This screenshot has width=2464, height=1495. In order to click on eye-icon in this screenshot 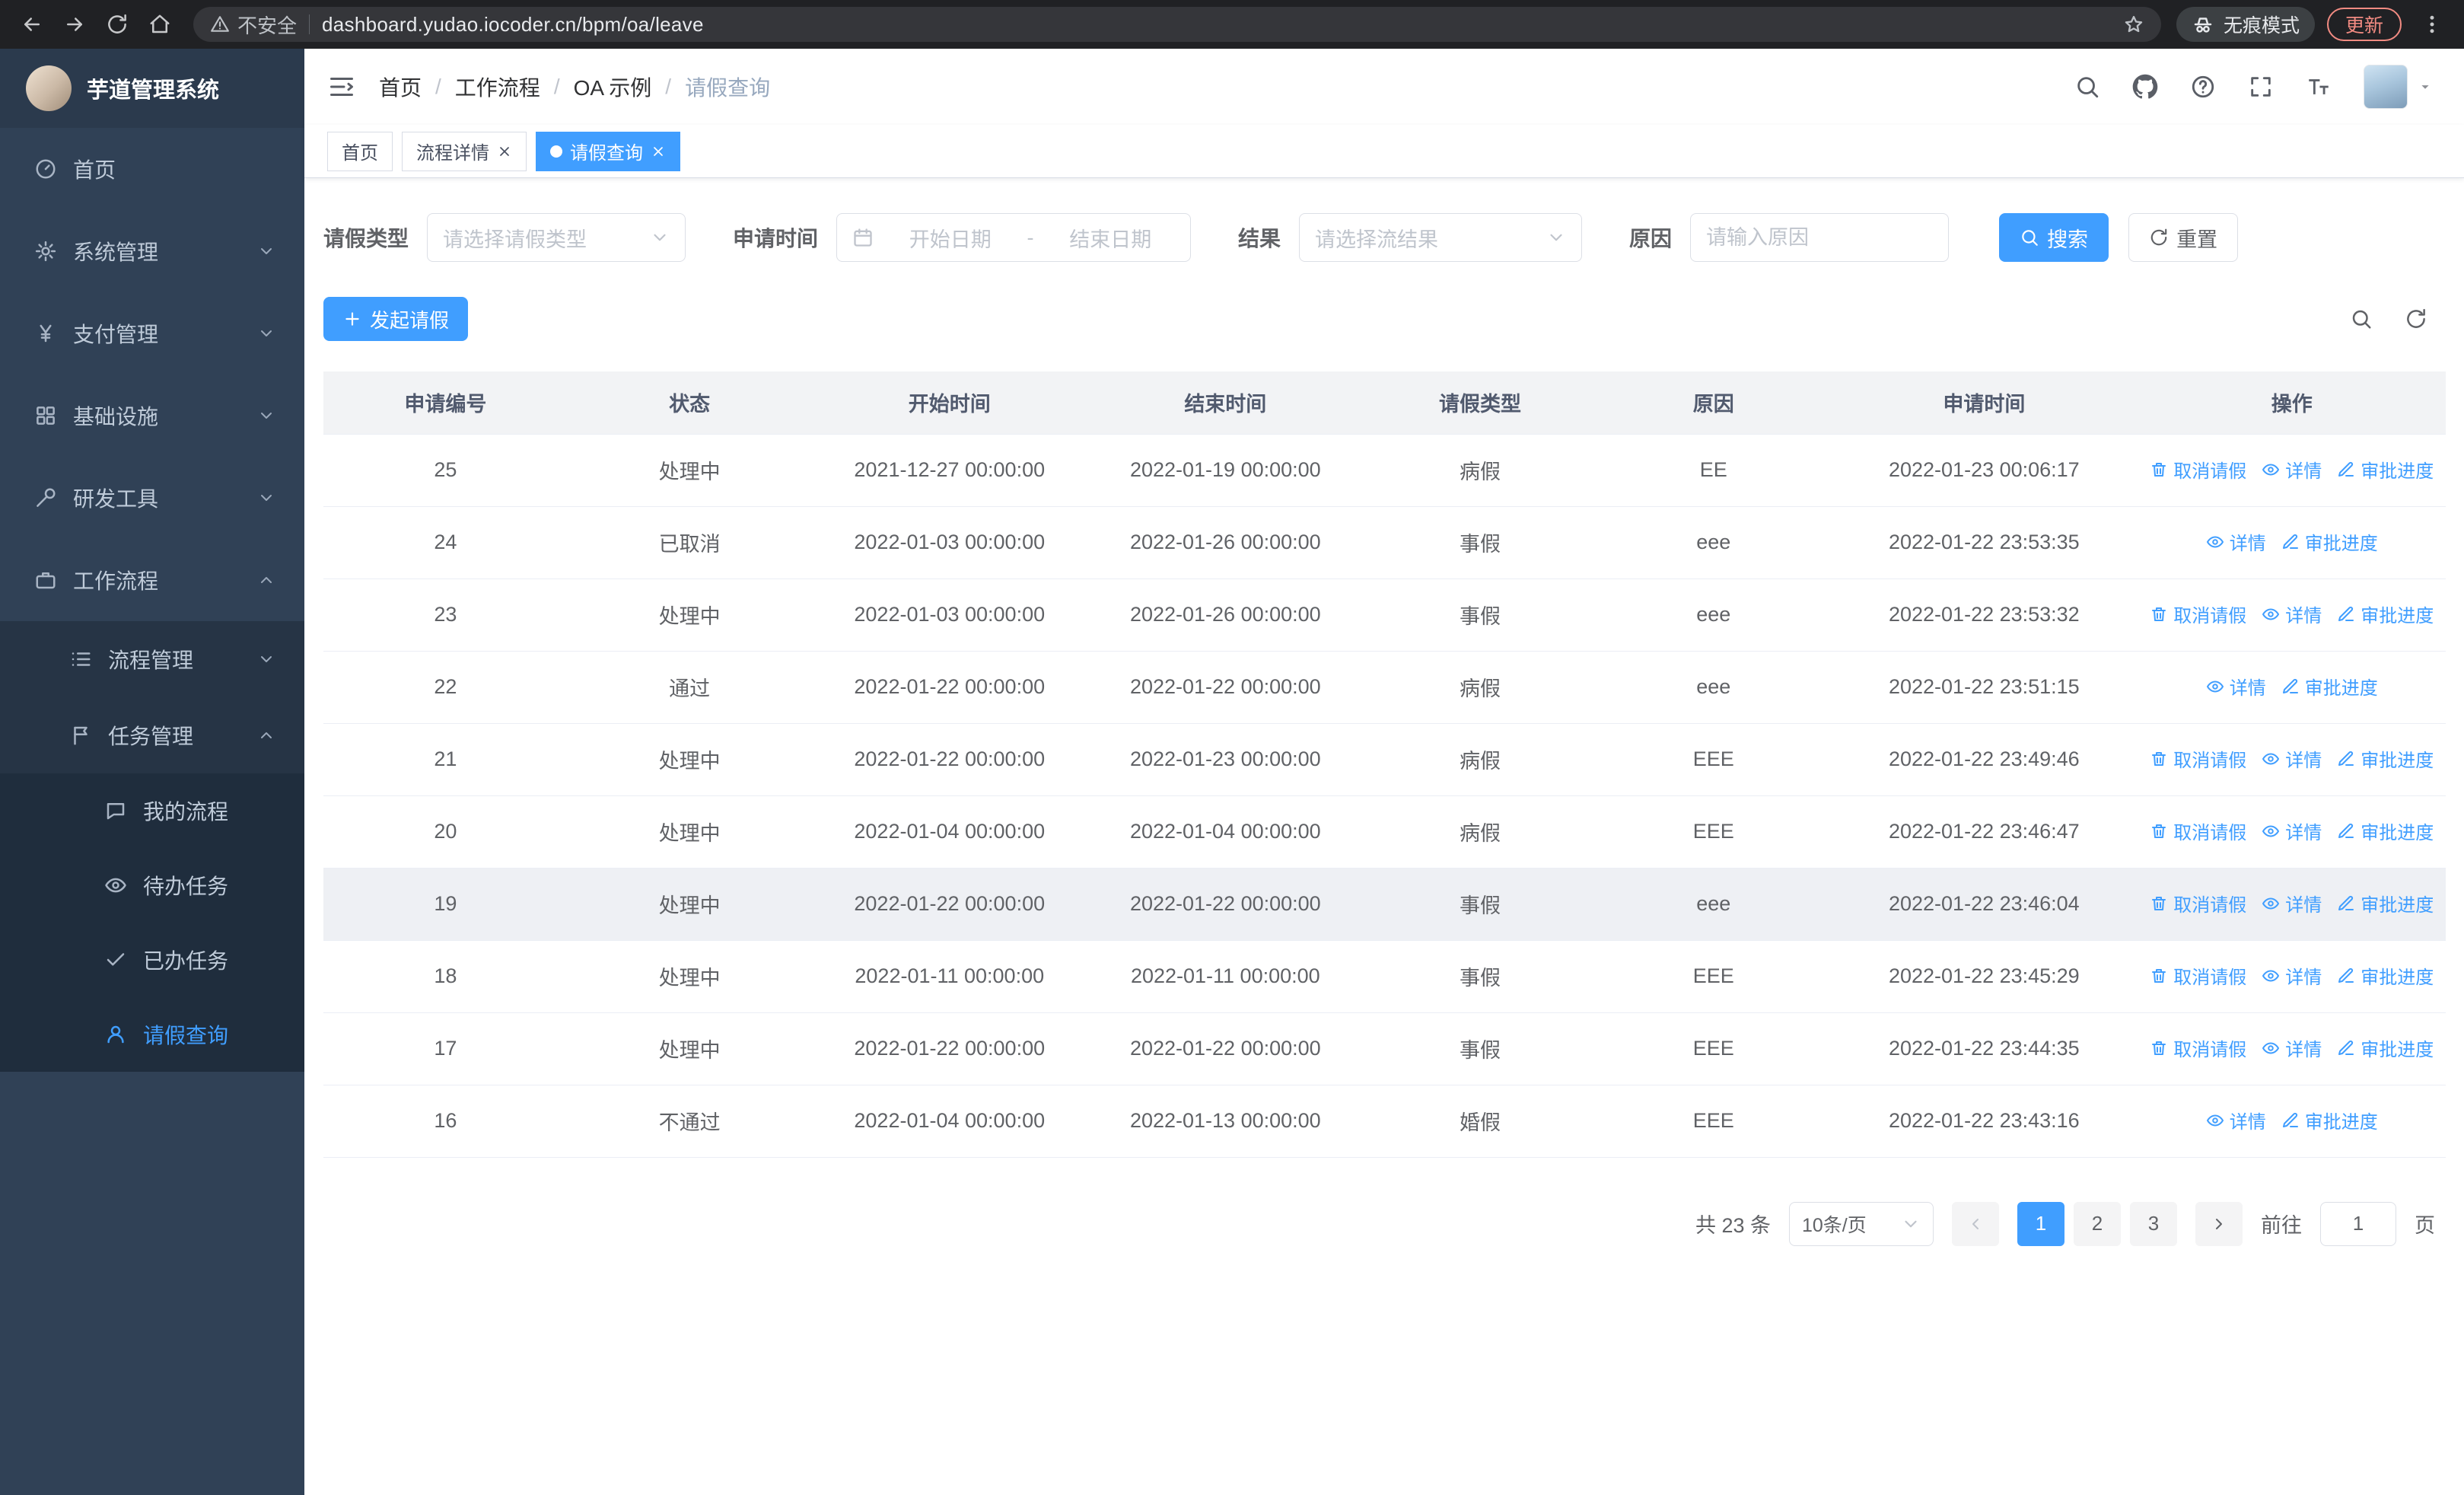, I will do `click(2215, 542)`.